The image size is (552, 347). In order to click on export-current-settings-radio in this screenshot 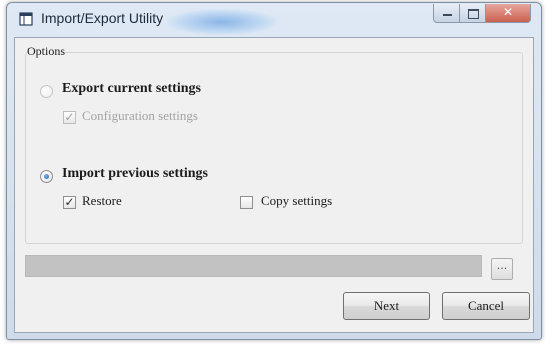, I will do `click(46, 91)`.